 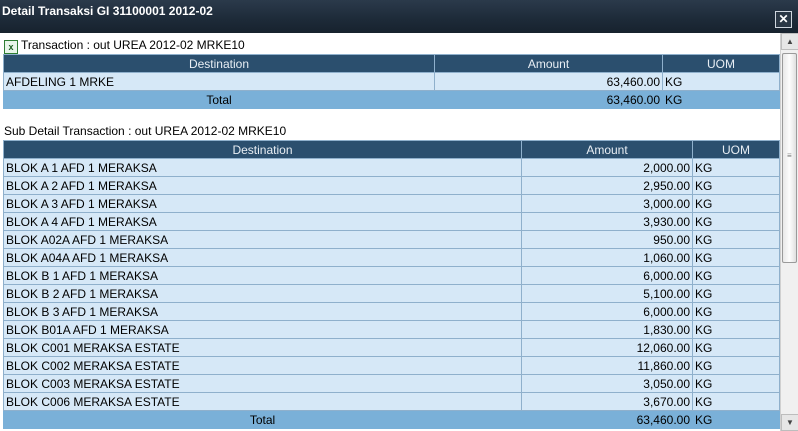 I want to click on destination-cell: BLOK C001 MERAKSA ESTATE, so click(x=262, y=347).